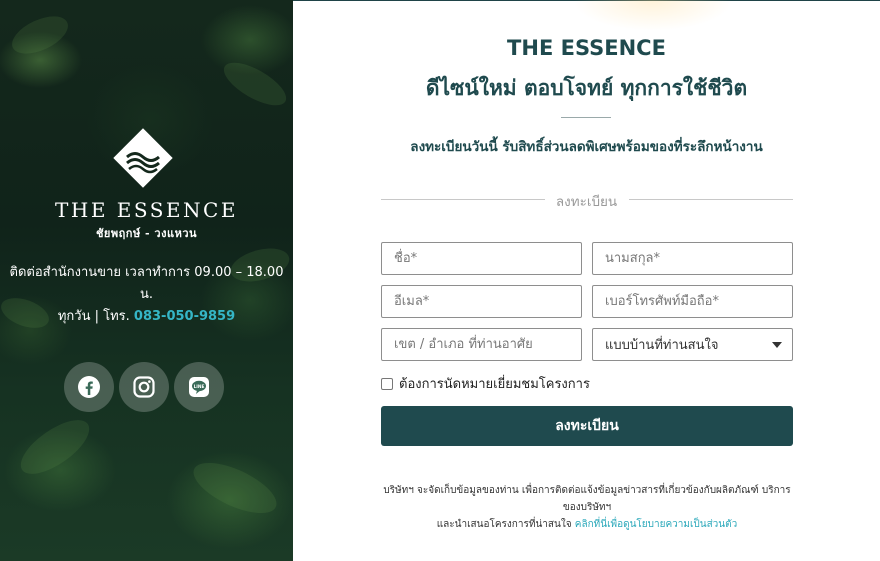 This screenshot has height=561, width=880. I want to click on title-divider, so click(586, 117).